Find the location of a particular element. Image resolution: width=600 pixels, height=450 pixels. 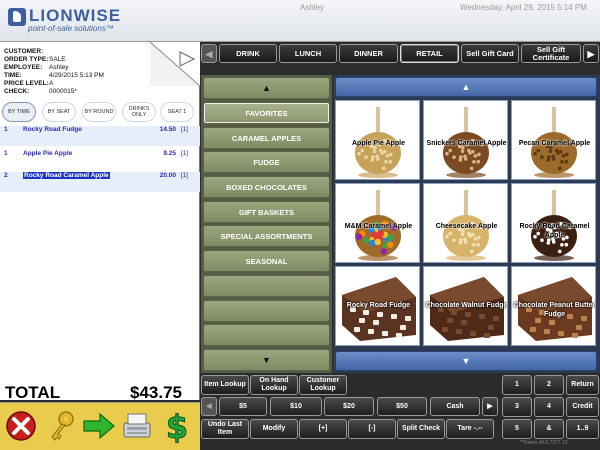

undo-last-item-button: Undo Last Item is located at coordinates (225, 429).